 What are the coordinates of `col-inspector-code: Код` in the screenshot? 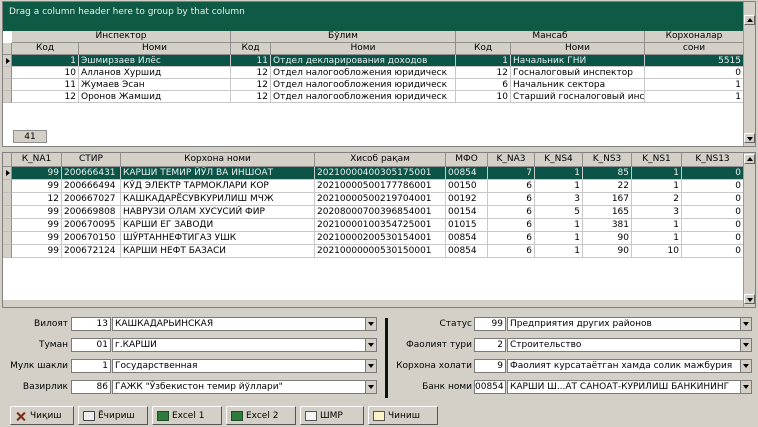 It's located at (45, 49).